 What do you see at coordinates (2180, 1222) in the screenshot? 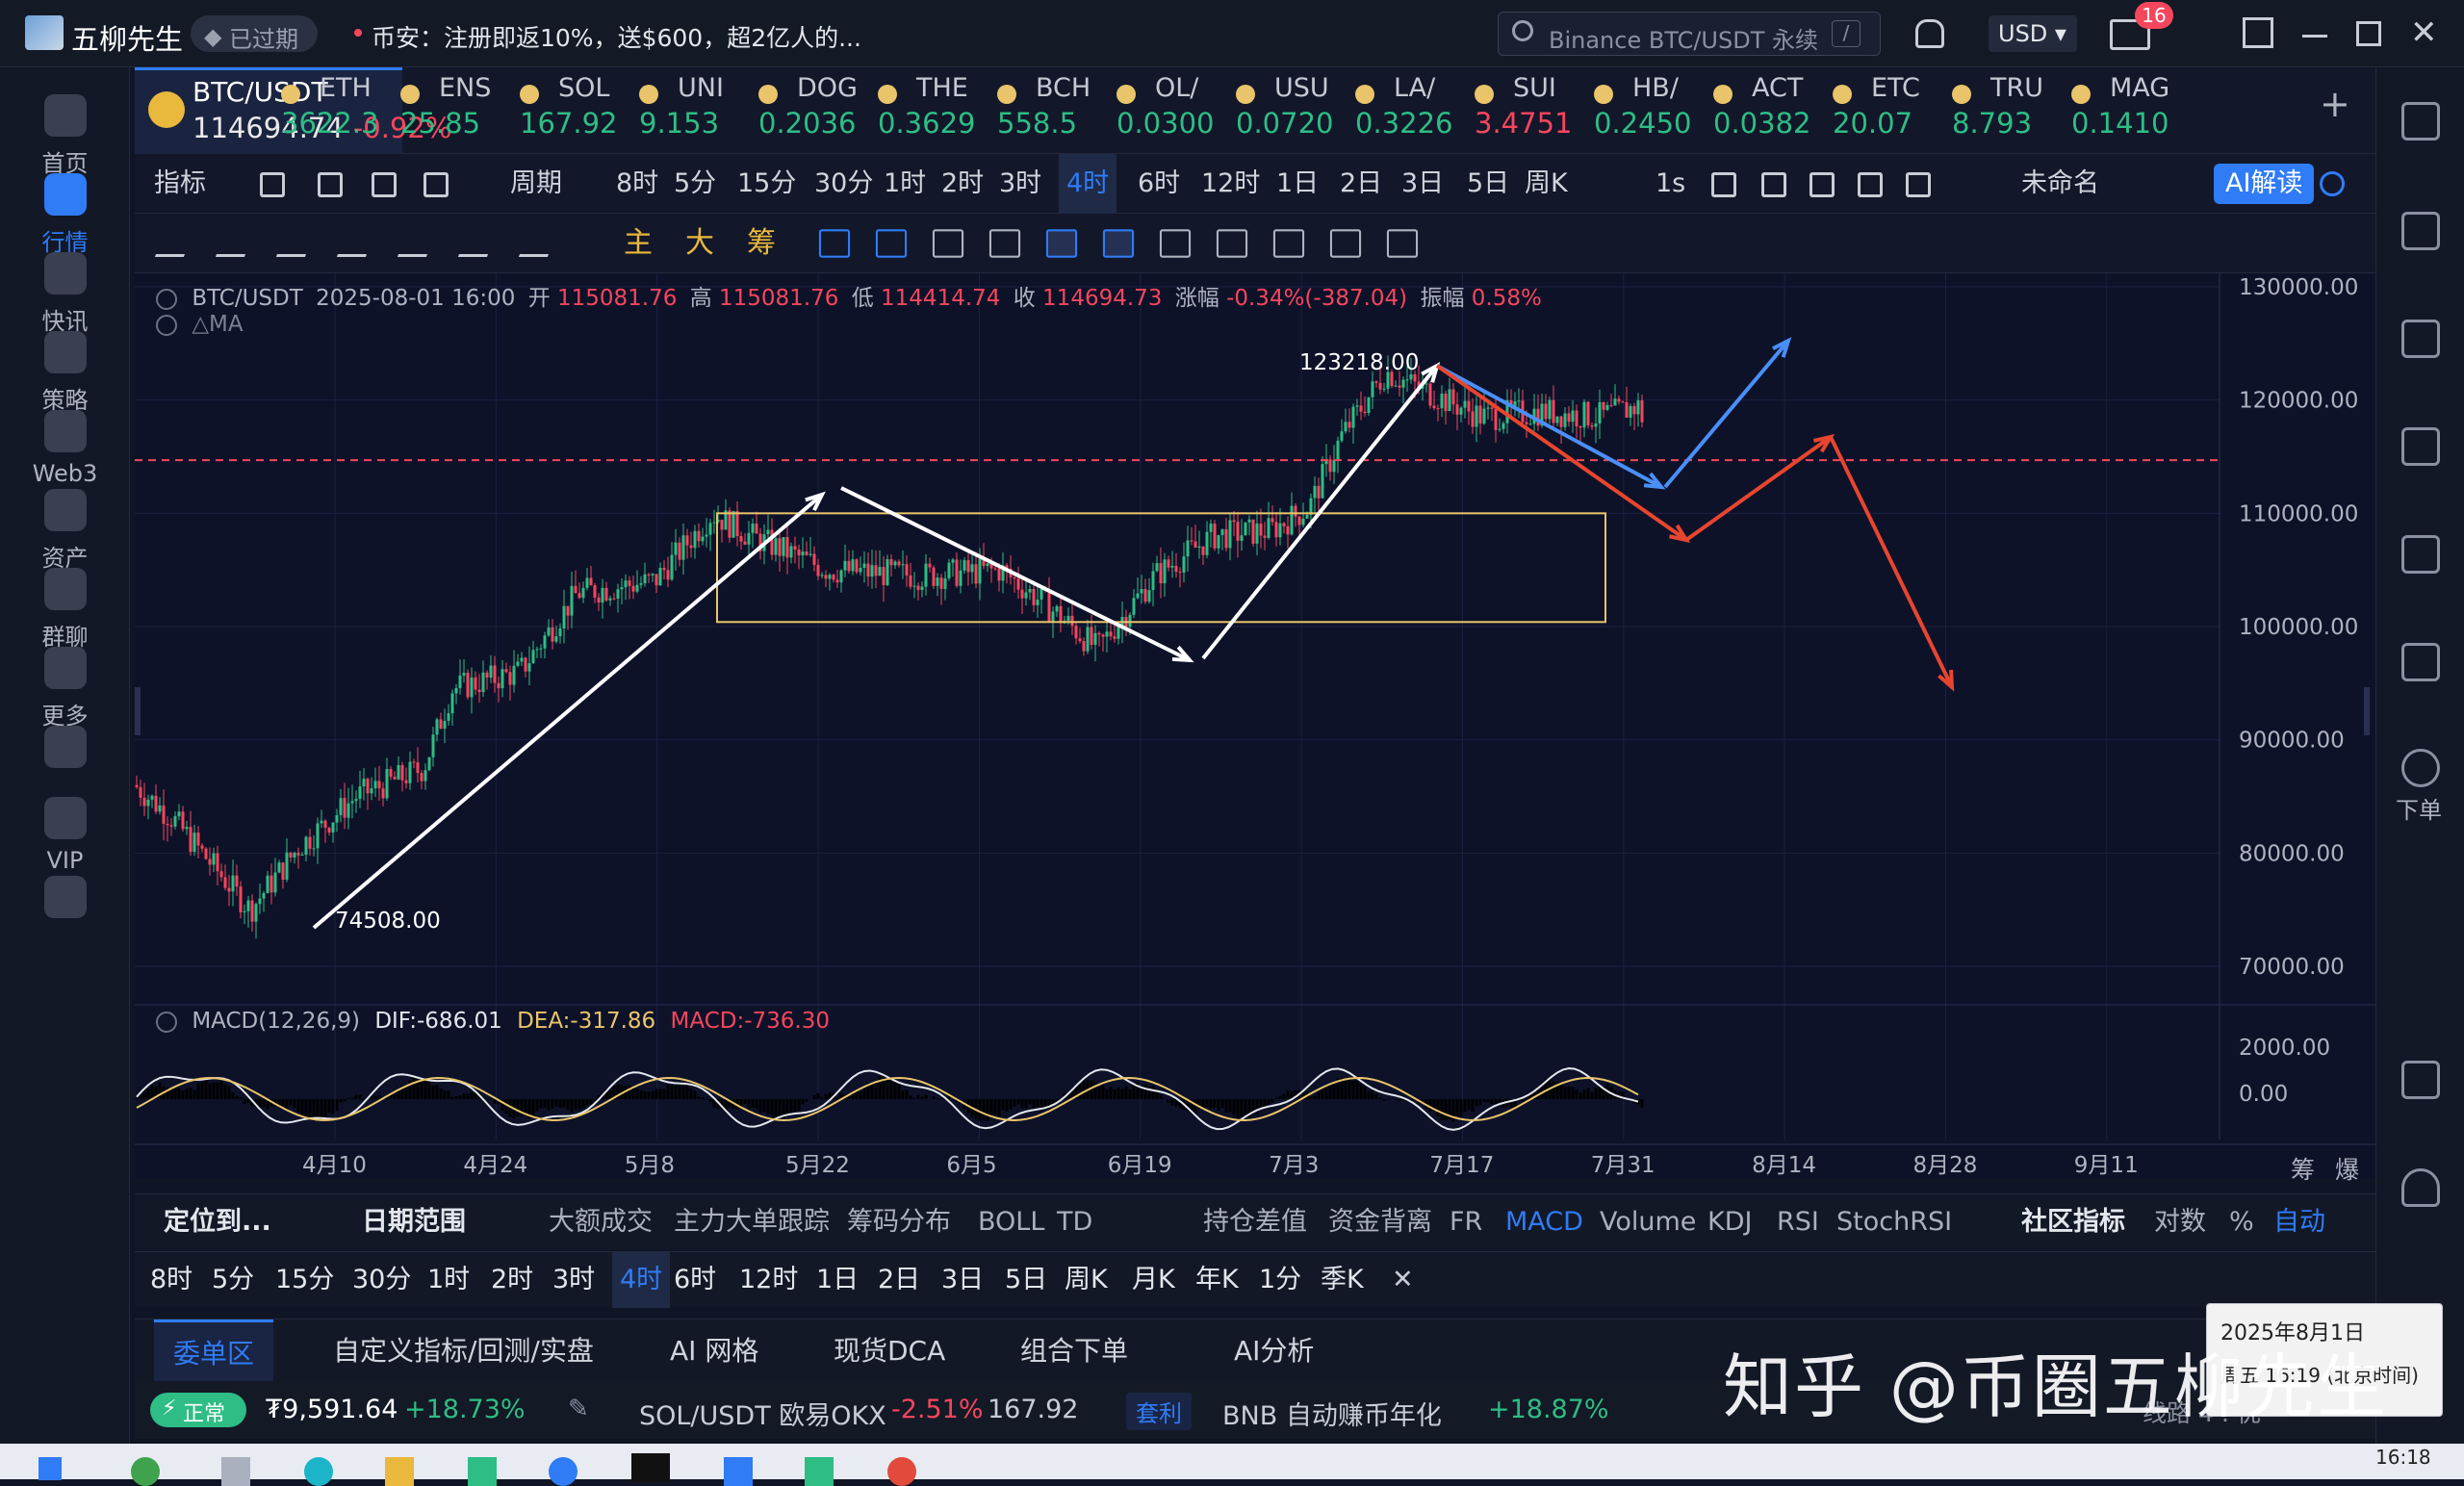
I see `indicator-16: 对数` at bounding box center [2180, 1222].